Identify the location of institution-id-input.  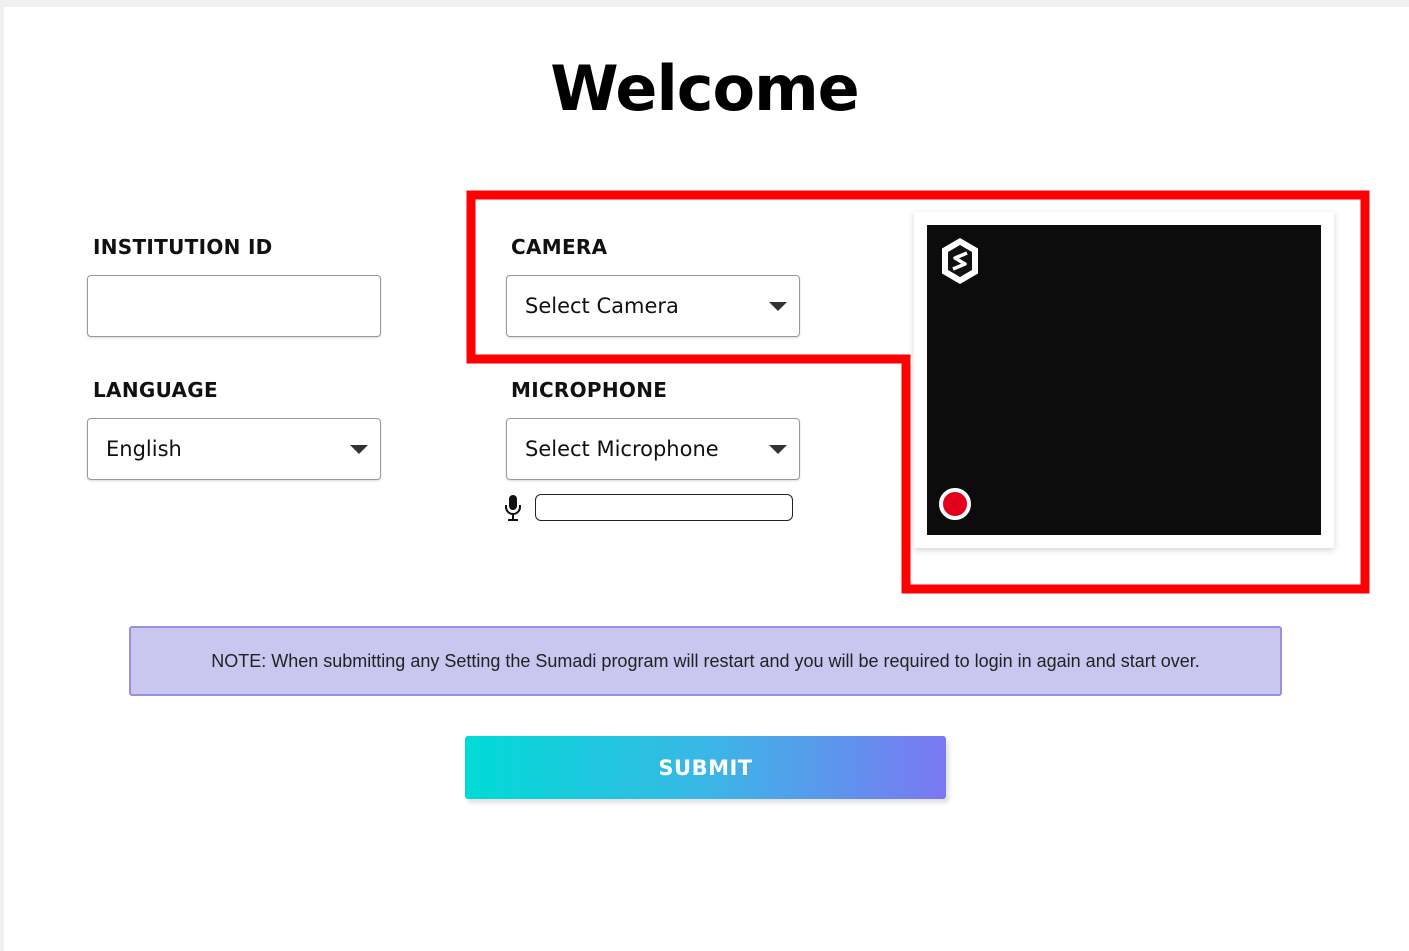
(234, 306).